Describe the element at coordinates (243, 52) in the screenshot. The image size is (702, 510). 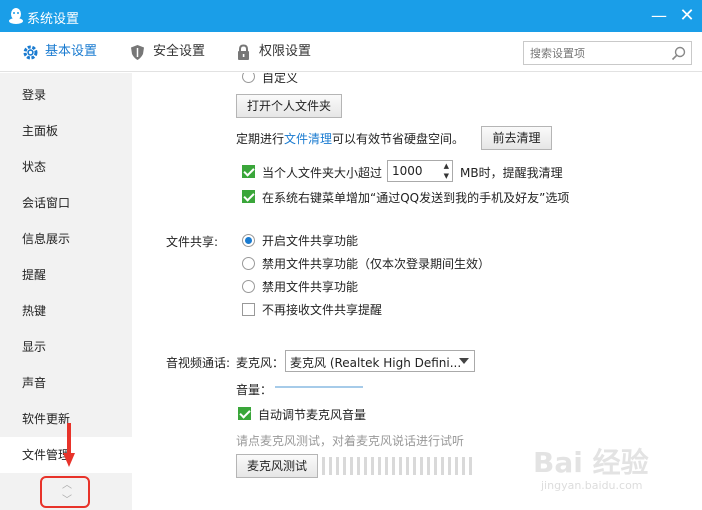
I see `lock-icon` at that location.